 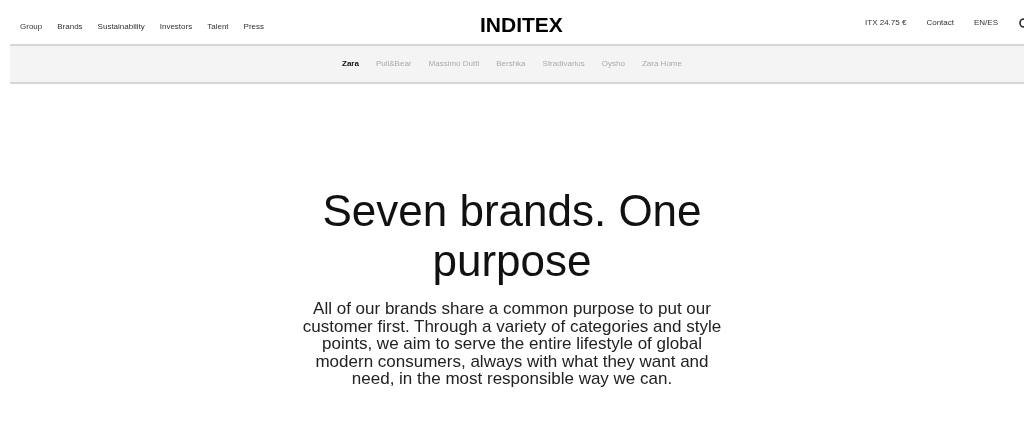 What do you see at coordinates (31, 27) in the screenshot?
I see `nav-link: Group` at bounding box center [31, 27].